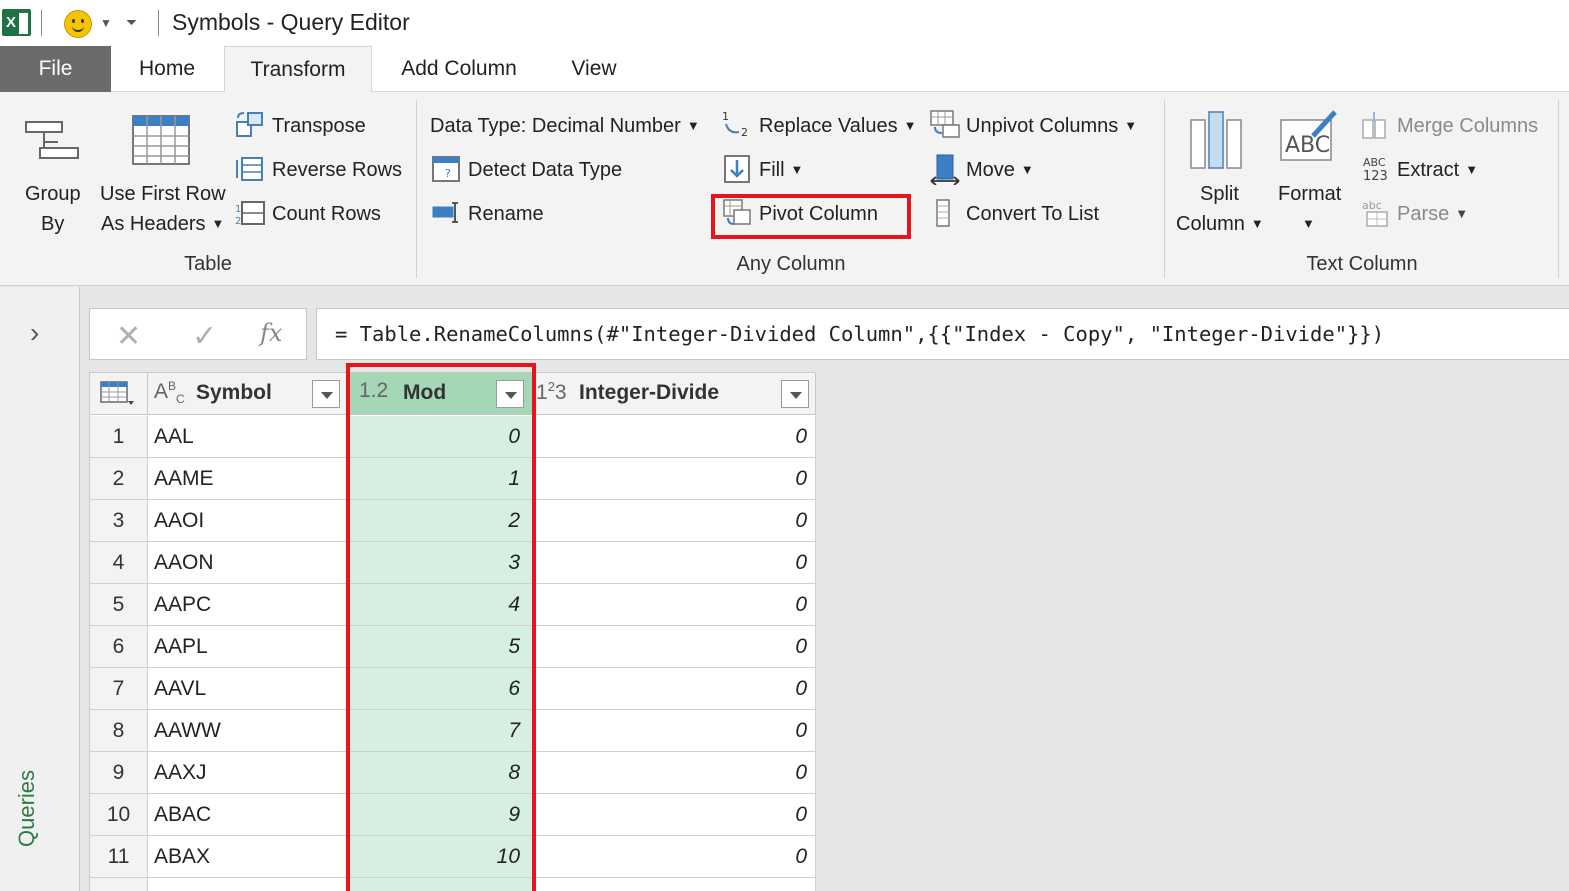 This screenshot has width=1569, height=891. Describe the element at coordinates (291, 22) in the screenshot. I see `window-title: Symbols - Query Editor` at that location.